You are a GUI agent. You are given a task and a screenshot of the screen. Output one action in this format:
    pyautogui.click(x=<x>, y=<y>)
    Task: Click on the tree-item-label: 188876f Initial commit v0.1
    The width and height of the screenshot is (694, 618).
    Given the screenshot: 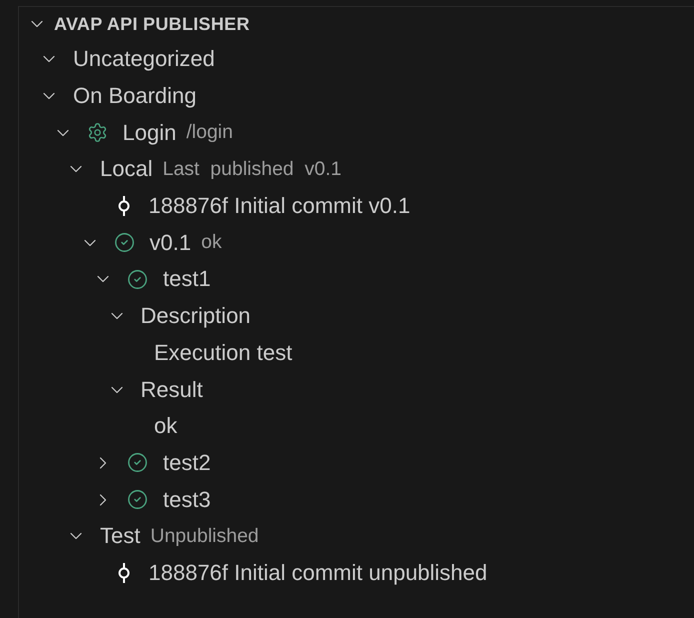 What is the action you would take?
    pyautogui.click(x=279, y=206)
    